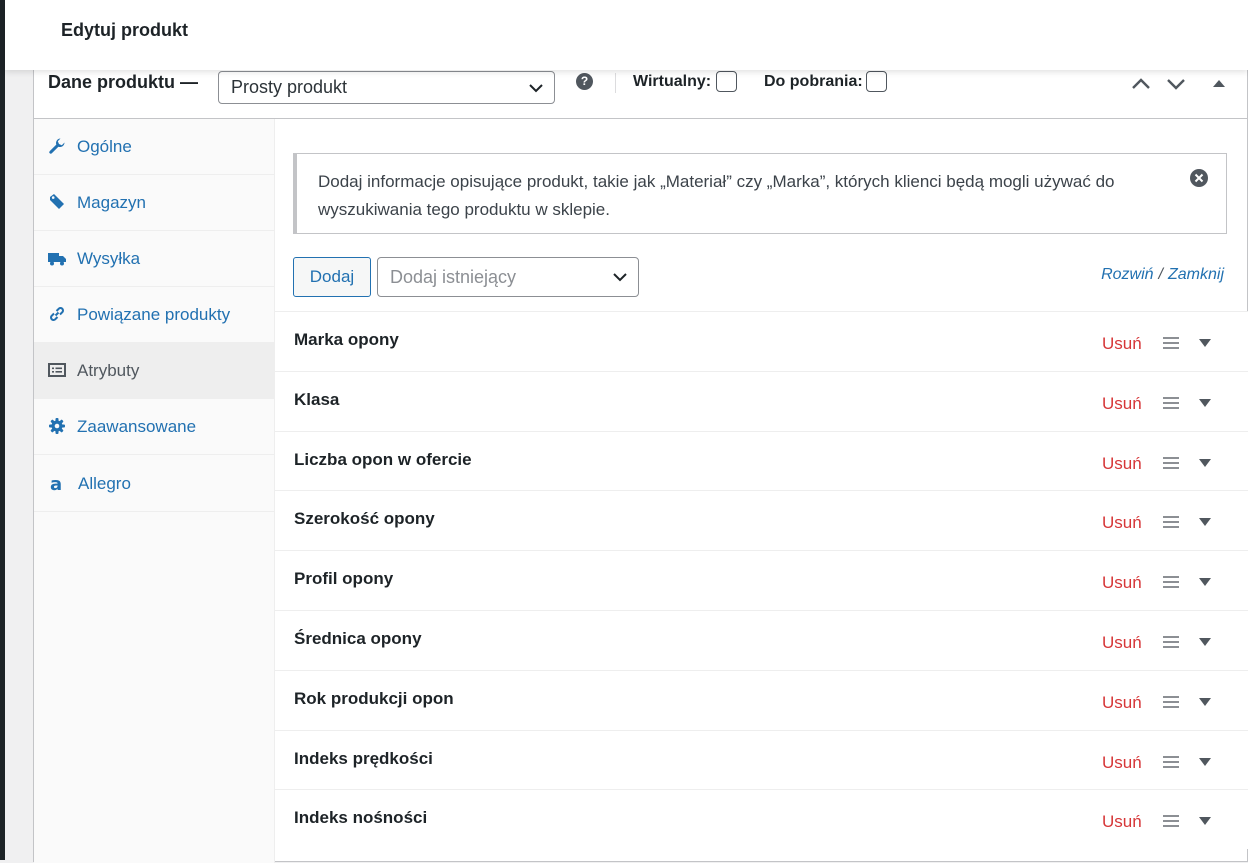 The height and width of the screenshot is (863, 1248). Describe the element at coordinates (383, 460) in the screenshot. I see `attribute-name: Liczba opon w ofercie` at that location.